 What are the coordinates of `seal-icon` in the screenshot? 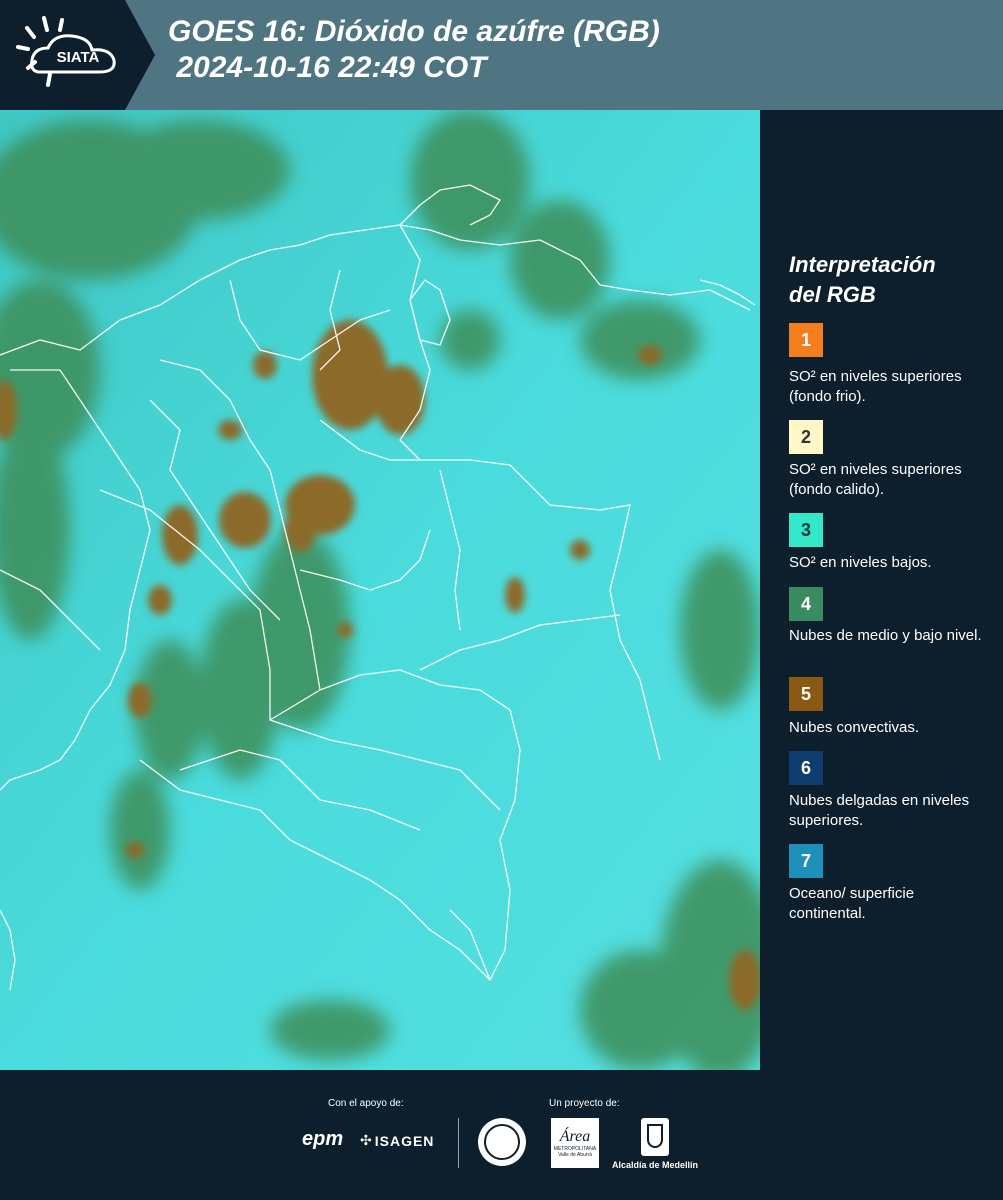 It's located at (502, 1142).